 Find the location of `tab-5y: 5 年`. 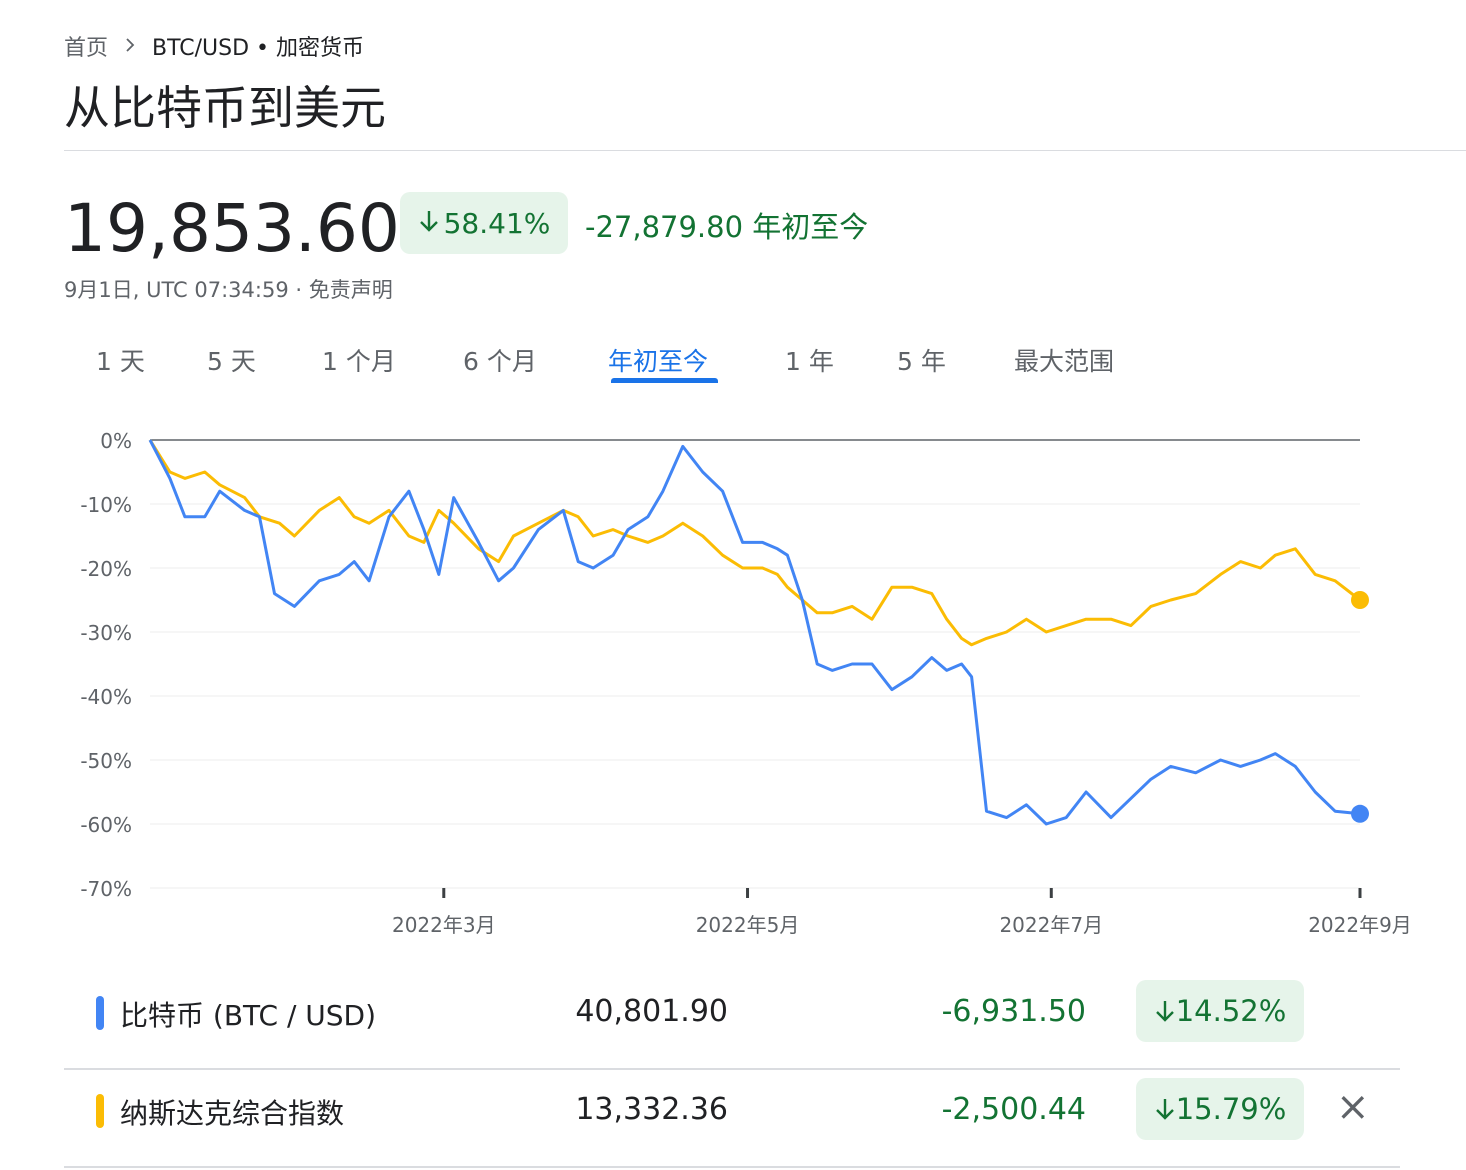

tab-5y: 5 年 is located at coordinates (921, 360).